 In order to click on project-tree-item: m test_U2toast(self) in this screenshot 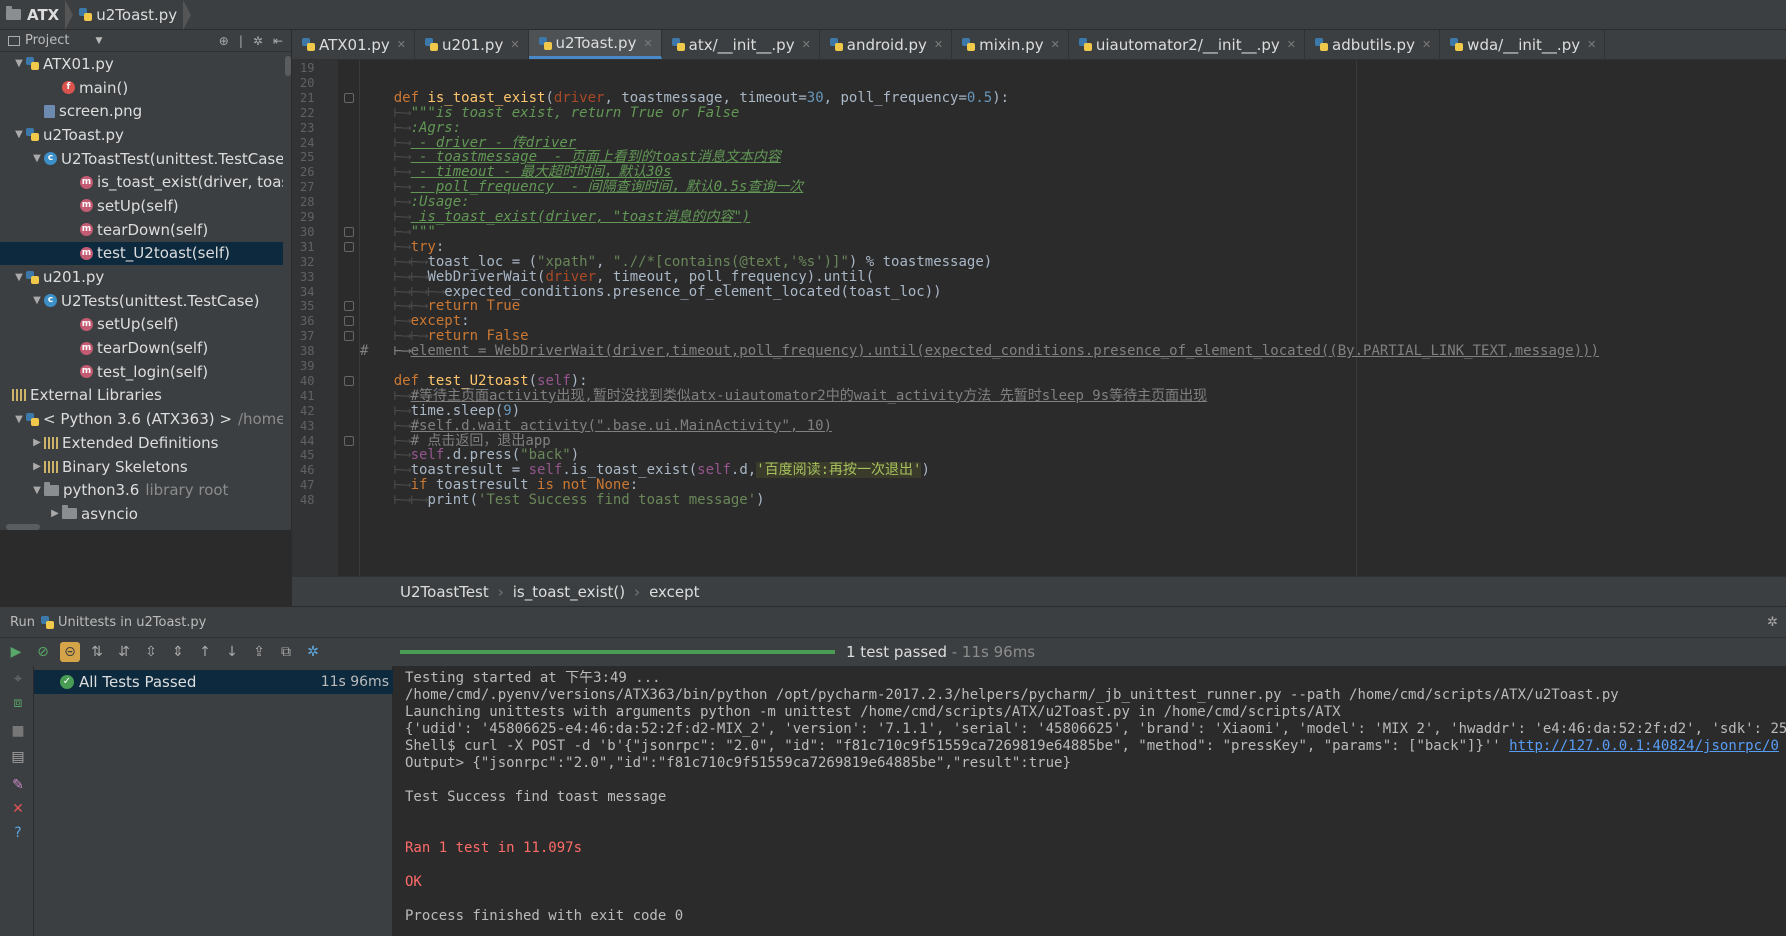, I will do `click(141, 253)`.